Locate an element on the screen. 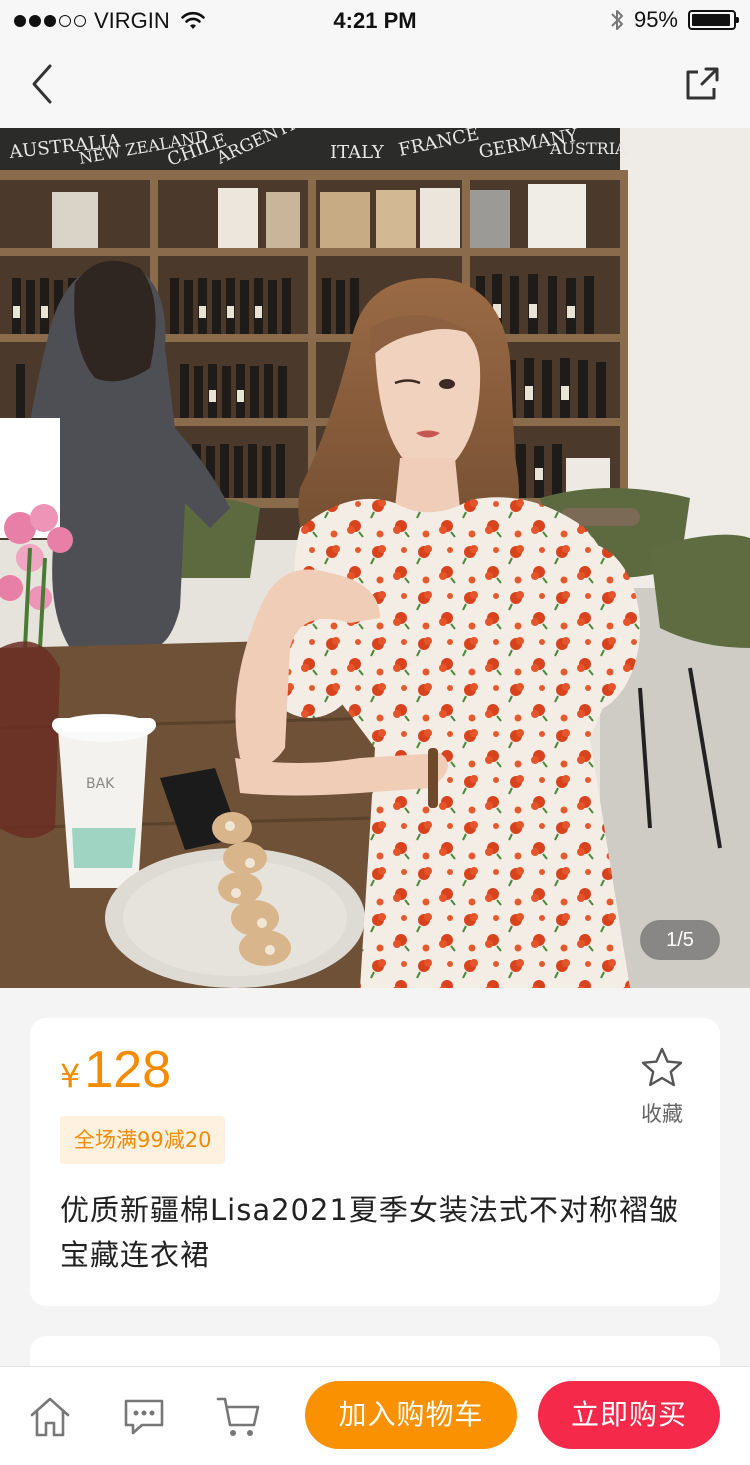 The image size is (750, 1465). svg-text: BAK is located at coordinates (100, 784).